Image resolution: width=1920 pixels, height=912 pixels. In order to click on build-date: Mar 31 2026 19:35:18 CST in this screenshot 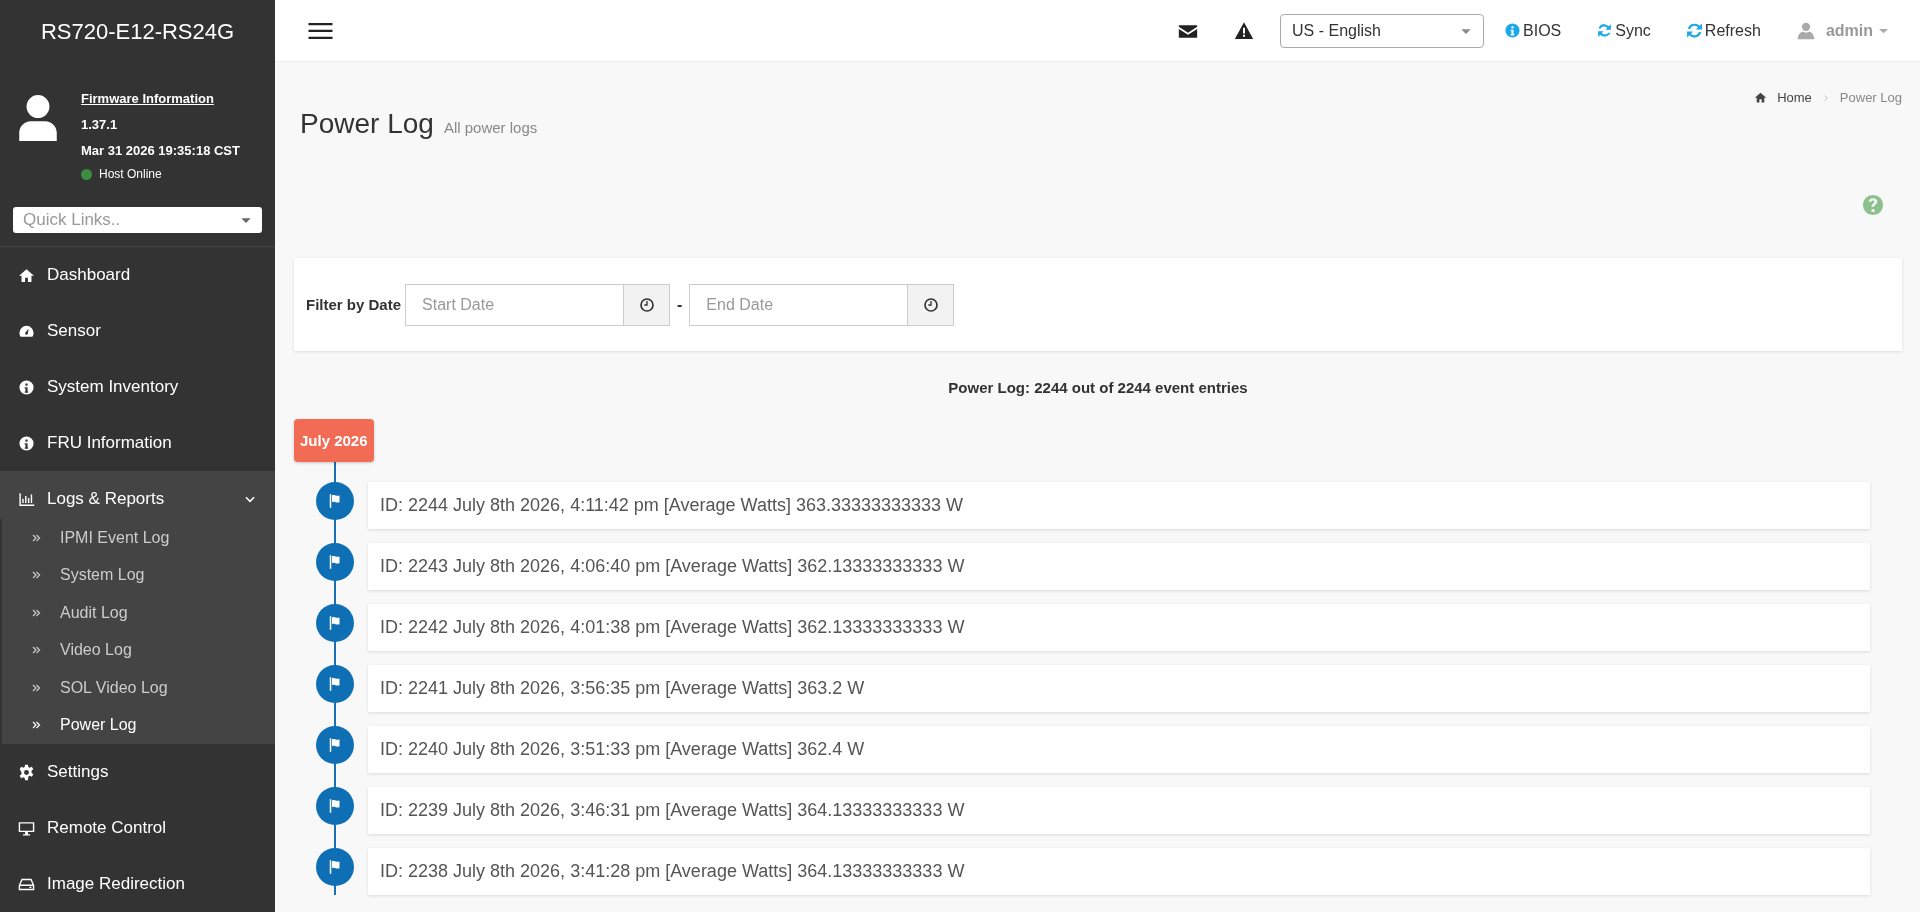, I will do `click(160, 151)`.